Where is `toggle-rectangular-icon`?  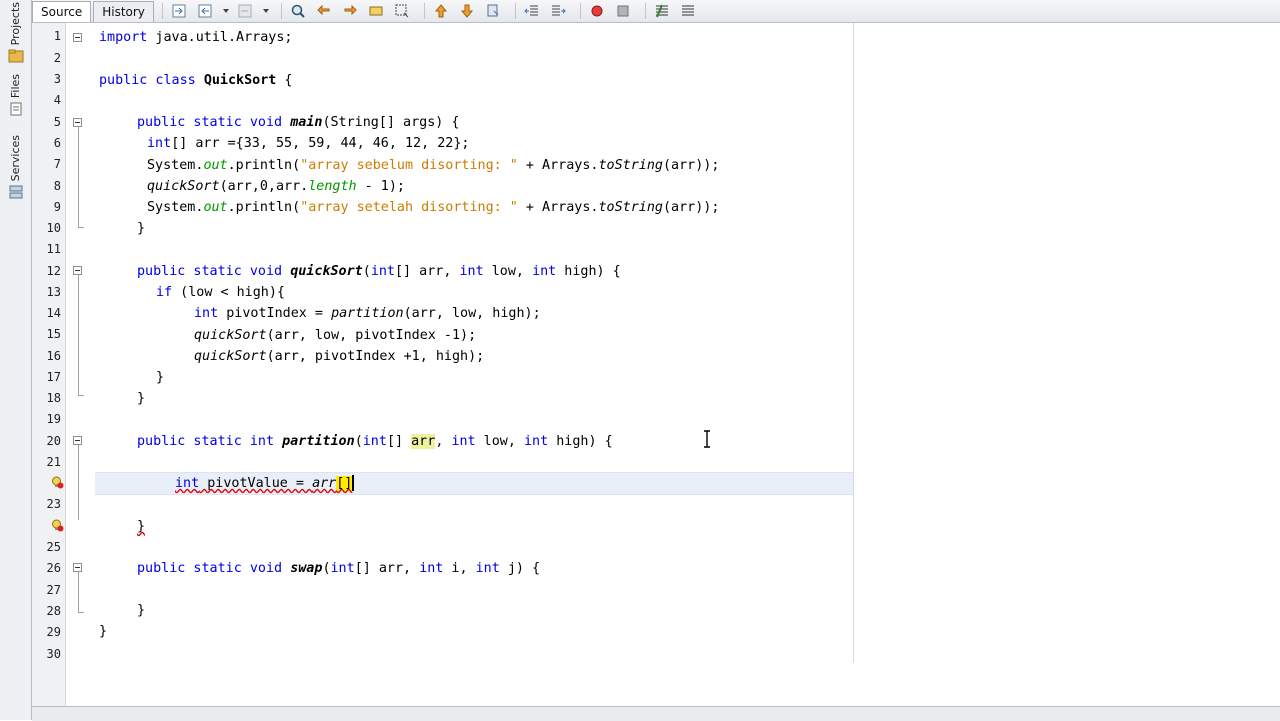 toggle-rectangular-icon is located at coordinates (402, 11).